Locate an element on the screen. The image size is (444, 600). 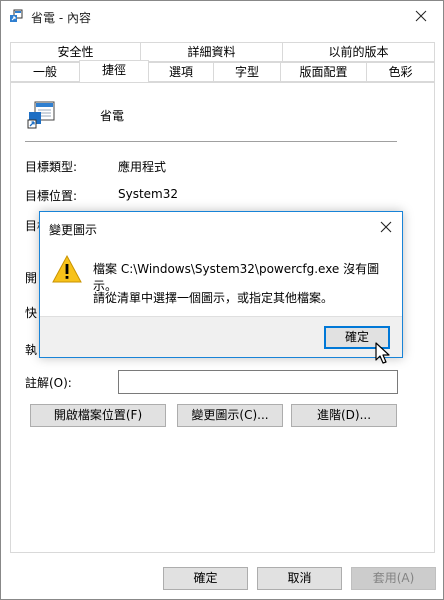
shortcut-large-icon is located at coordinates (41, 115).